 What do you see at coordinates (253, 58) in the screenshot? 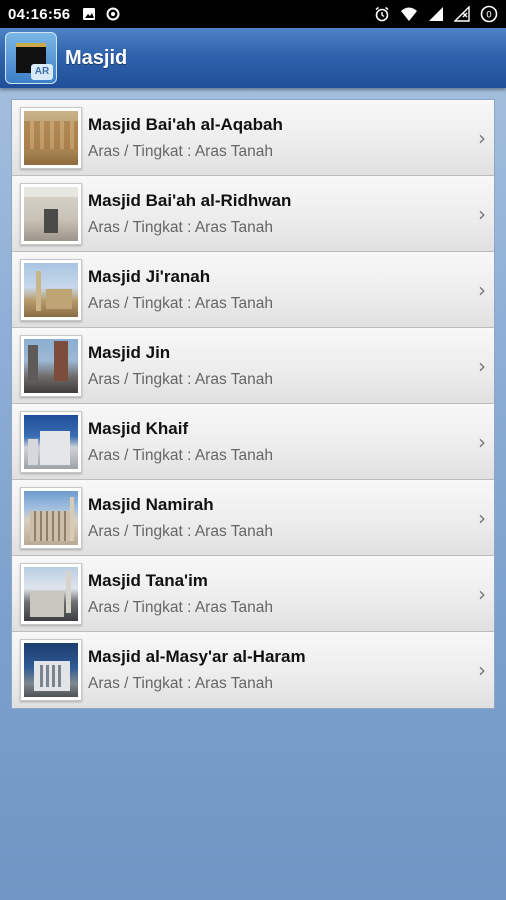
I see `app-bar: AR Masjid` at bounding box center [253, 58].